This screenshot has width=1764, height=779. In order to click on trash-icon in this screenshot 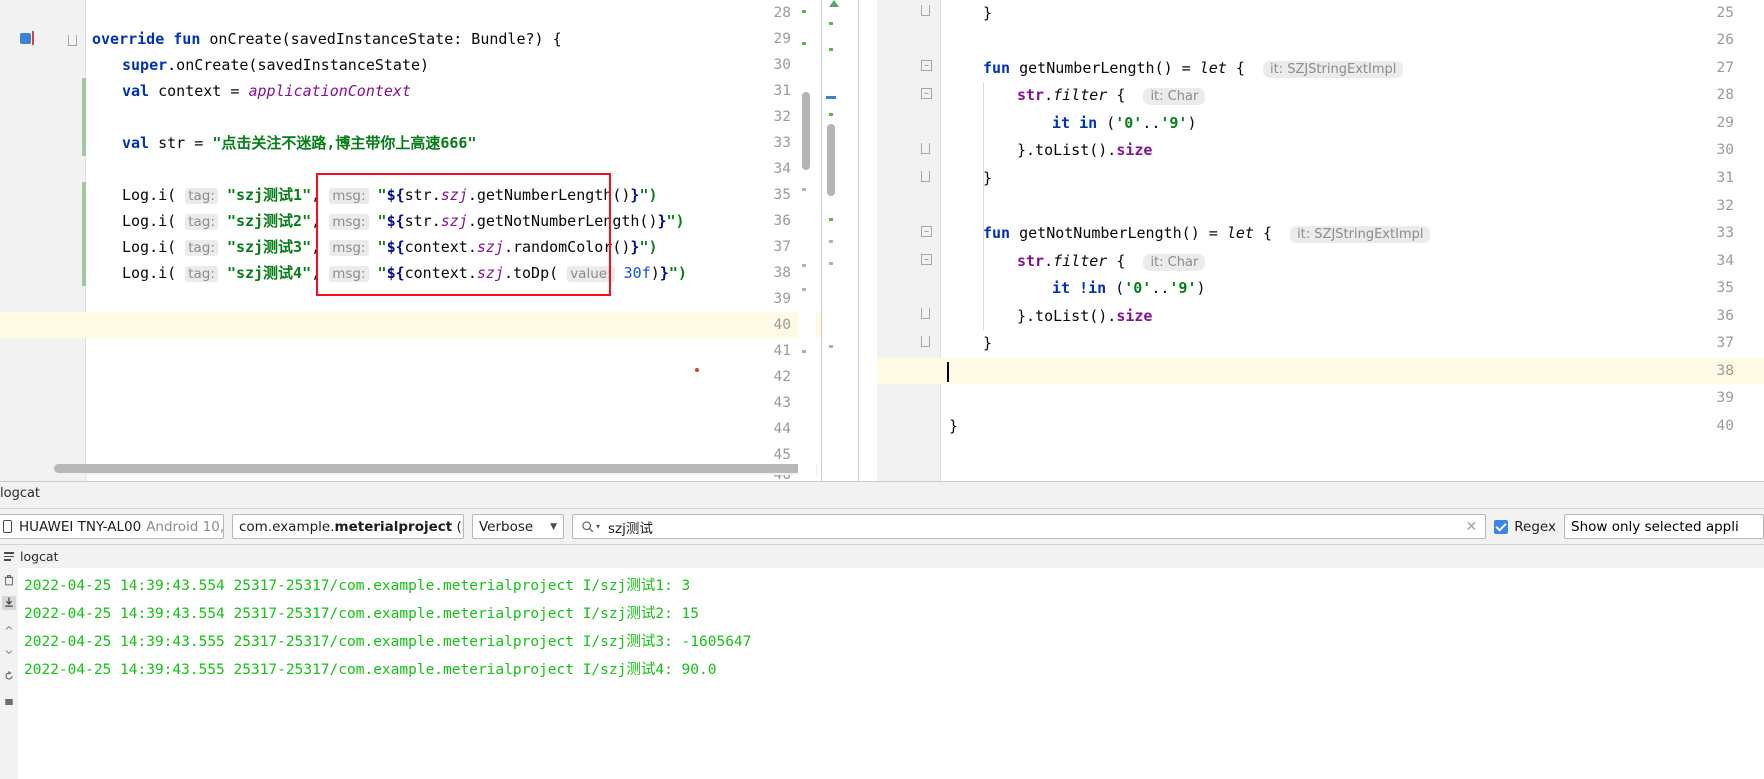, I will do `click(9, 581)`.